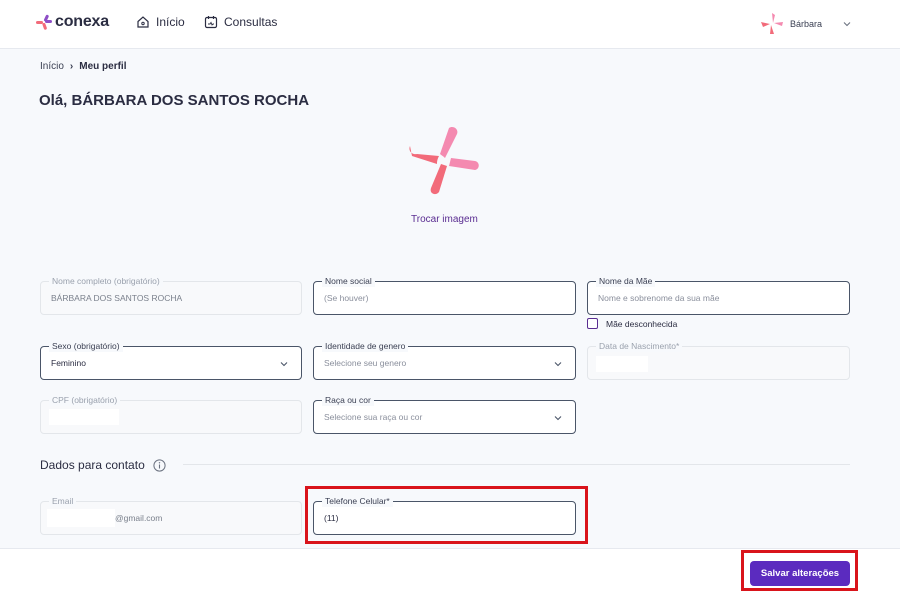 The height and width of the screenshot is (595, 900). I want to click on profile-avatar, so click(444, 163).